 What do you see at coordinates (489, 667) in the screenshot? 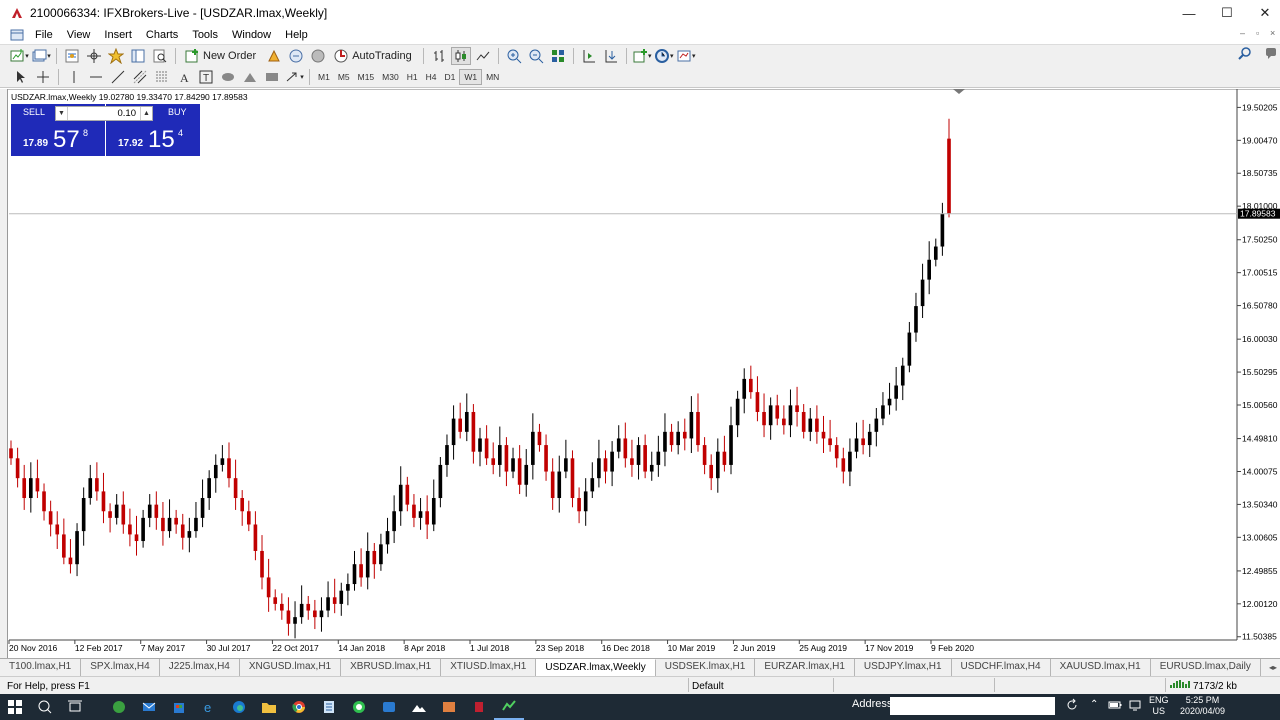
I see `chart-tab: XTIUSD.lmax,H1` at bounding box center [489, 667].